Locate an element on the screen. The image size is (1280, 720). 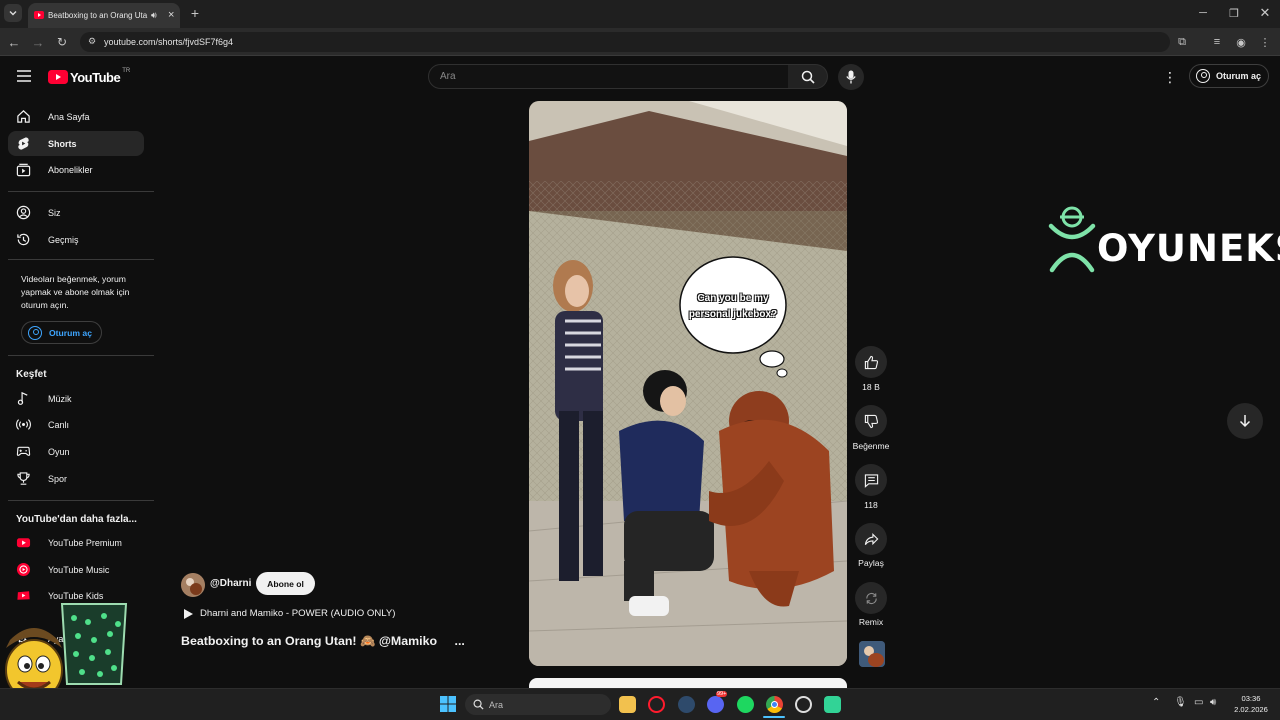
windows-start-icon is located at coordinates (448, 704).